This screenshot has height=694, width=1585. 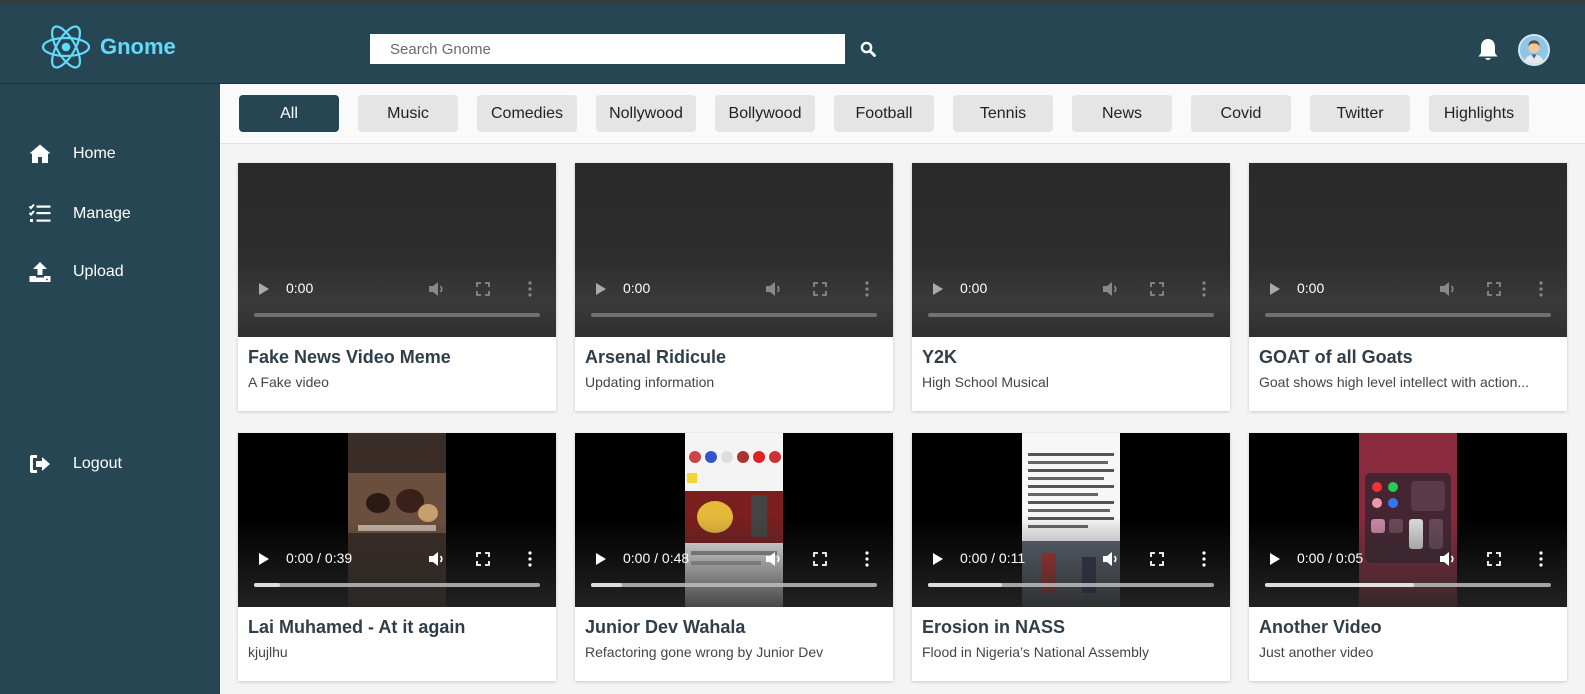 I want to click on video-description: Updating information, so click(x=650, y=382).